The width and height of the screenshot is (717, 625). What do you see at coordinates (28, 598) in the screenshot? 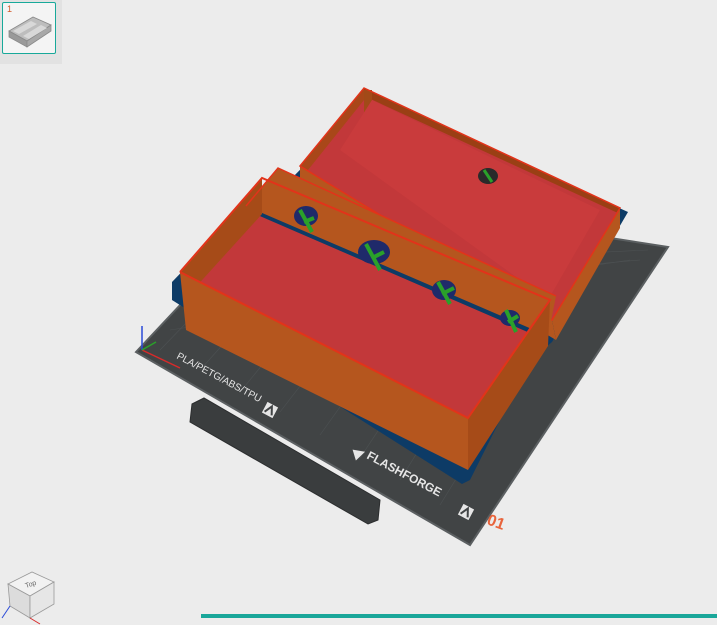
I see `view-cube: Top` at bounding box center [28, 598].